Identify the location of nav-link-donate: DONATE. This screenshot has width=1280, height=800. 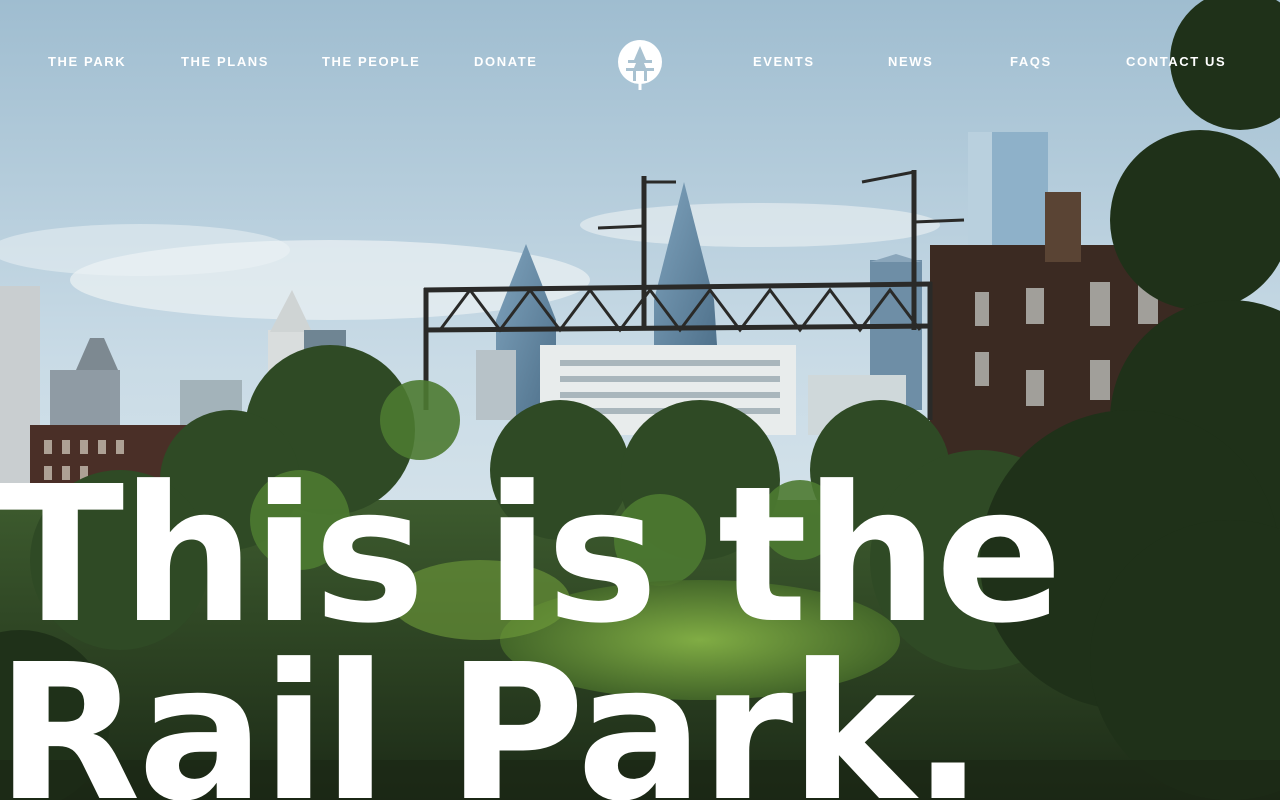
(506, 61).